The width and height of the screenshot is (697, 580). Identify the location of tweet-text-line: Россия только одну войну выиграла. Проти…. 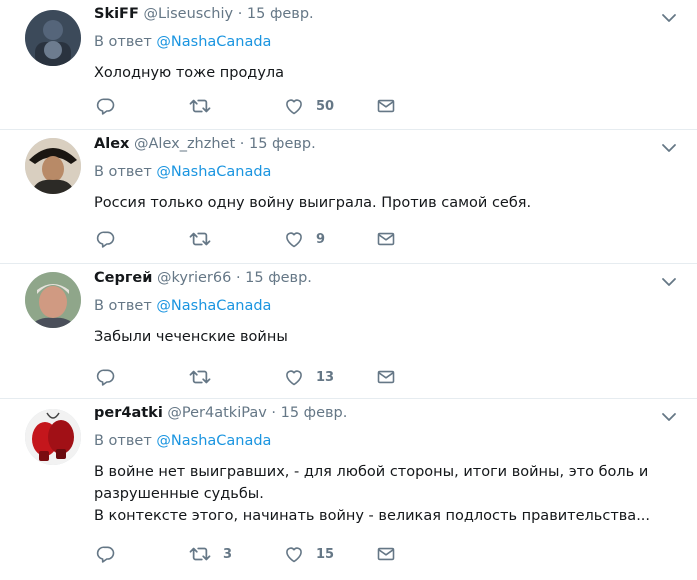
(313, 203).